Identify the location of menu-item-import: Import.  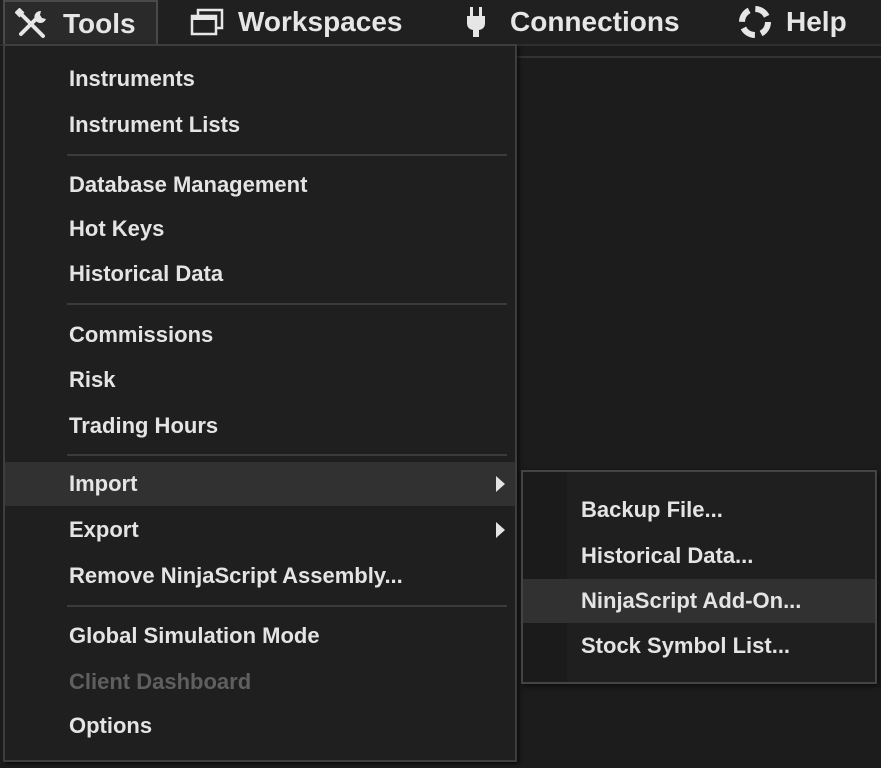
(260, 484).